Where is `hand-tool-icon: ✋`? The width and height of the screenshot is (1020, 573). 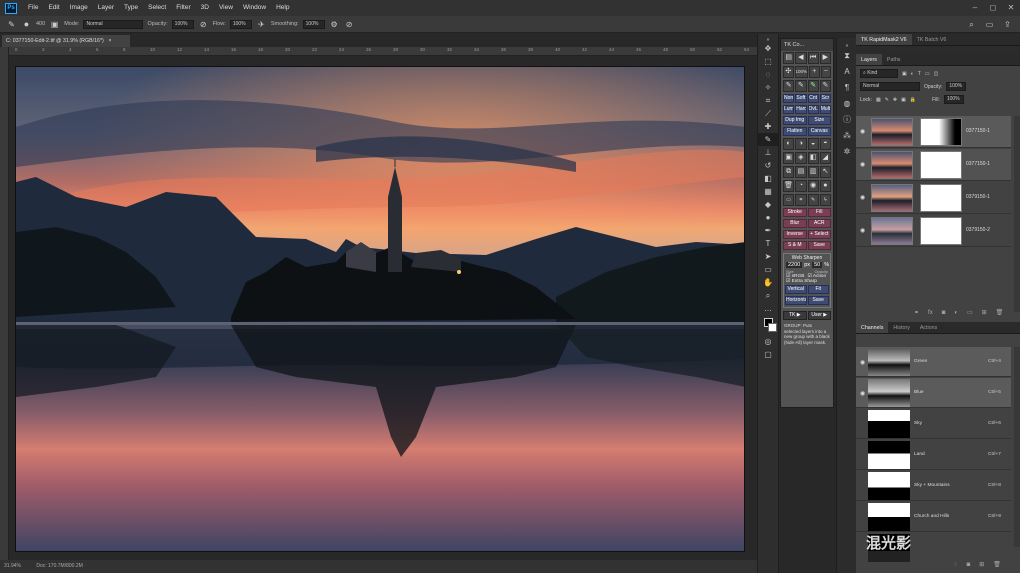
hand-tool-icon: ✋ is located at coordinates (768, 282).